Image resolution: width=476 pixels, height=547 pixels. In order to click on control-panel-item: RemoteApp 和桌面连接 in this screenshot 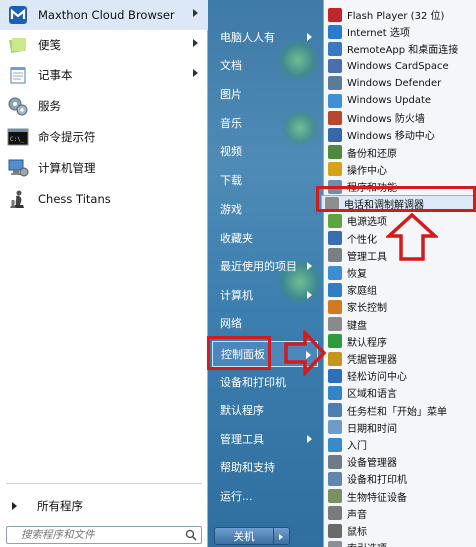, I will do `click(400, 48)`.